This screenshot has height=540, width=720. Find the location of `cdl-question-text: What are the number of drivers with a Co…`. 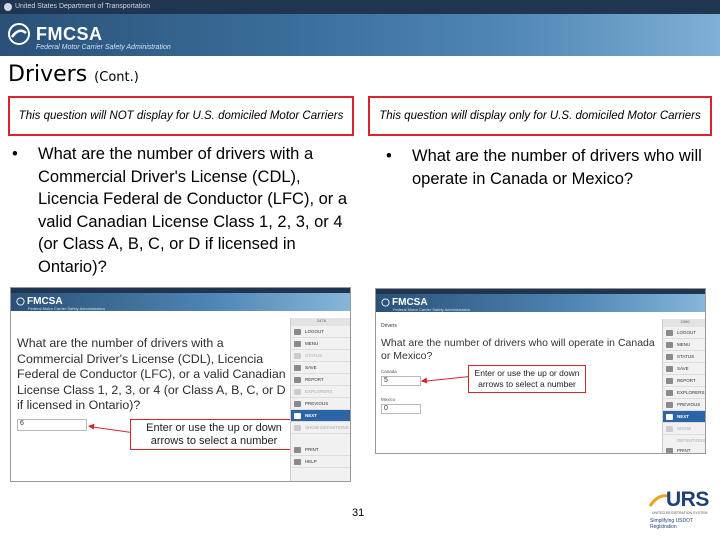

cdl-question-text: What are the number of drivers with a Co… is located at coordinates (151, 374).